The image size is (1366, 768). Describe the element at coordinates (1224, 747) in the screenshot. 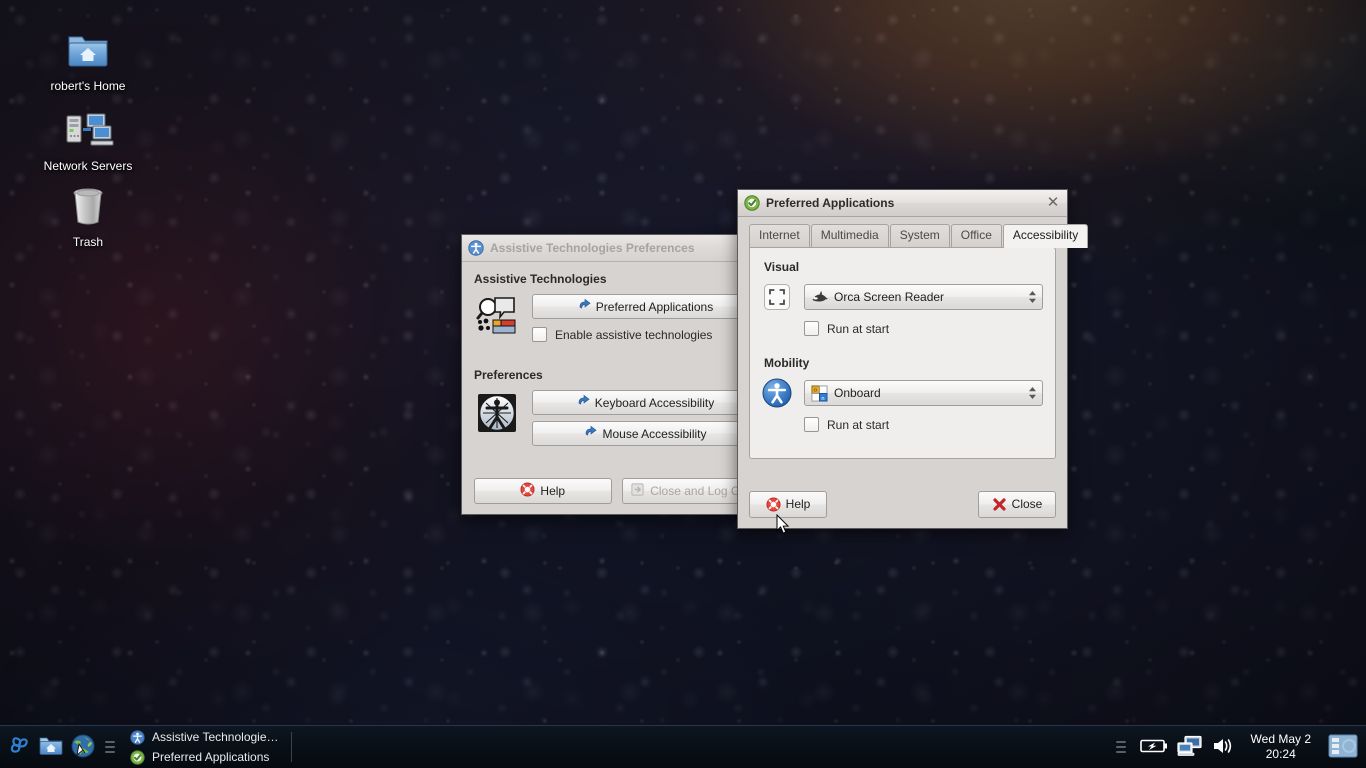

I see `speaker-volume-icon` at that location.